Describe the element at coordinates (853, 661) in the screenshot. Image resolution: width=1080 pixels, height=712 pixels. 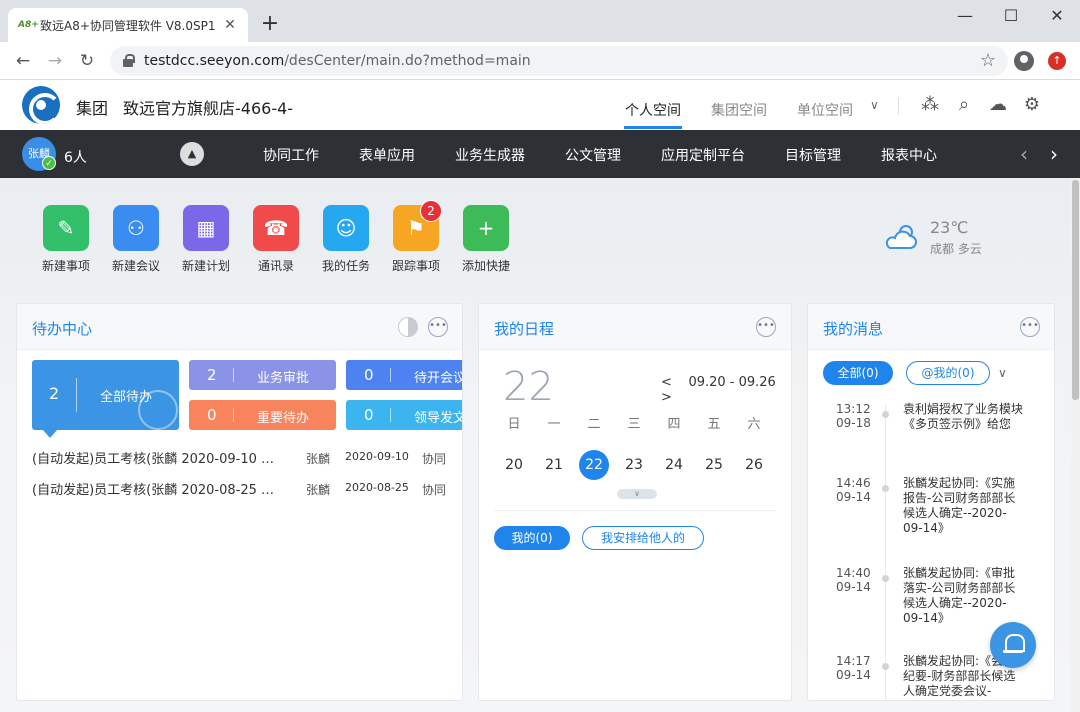
I see `message-time: 14:17` at that location.